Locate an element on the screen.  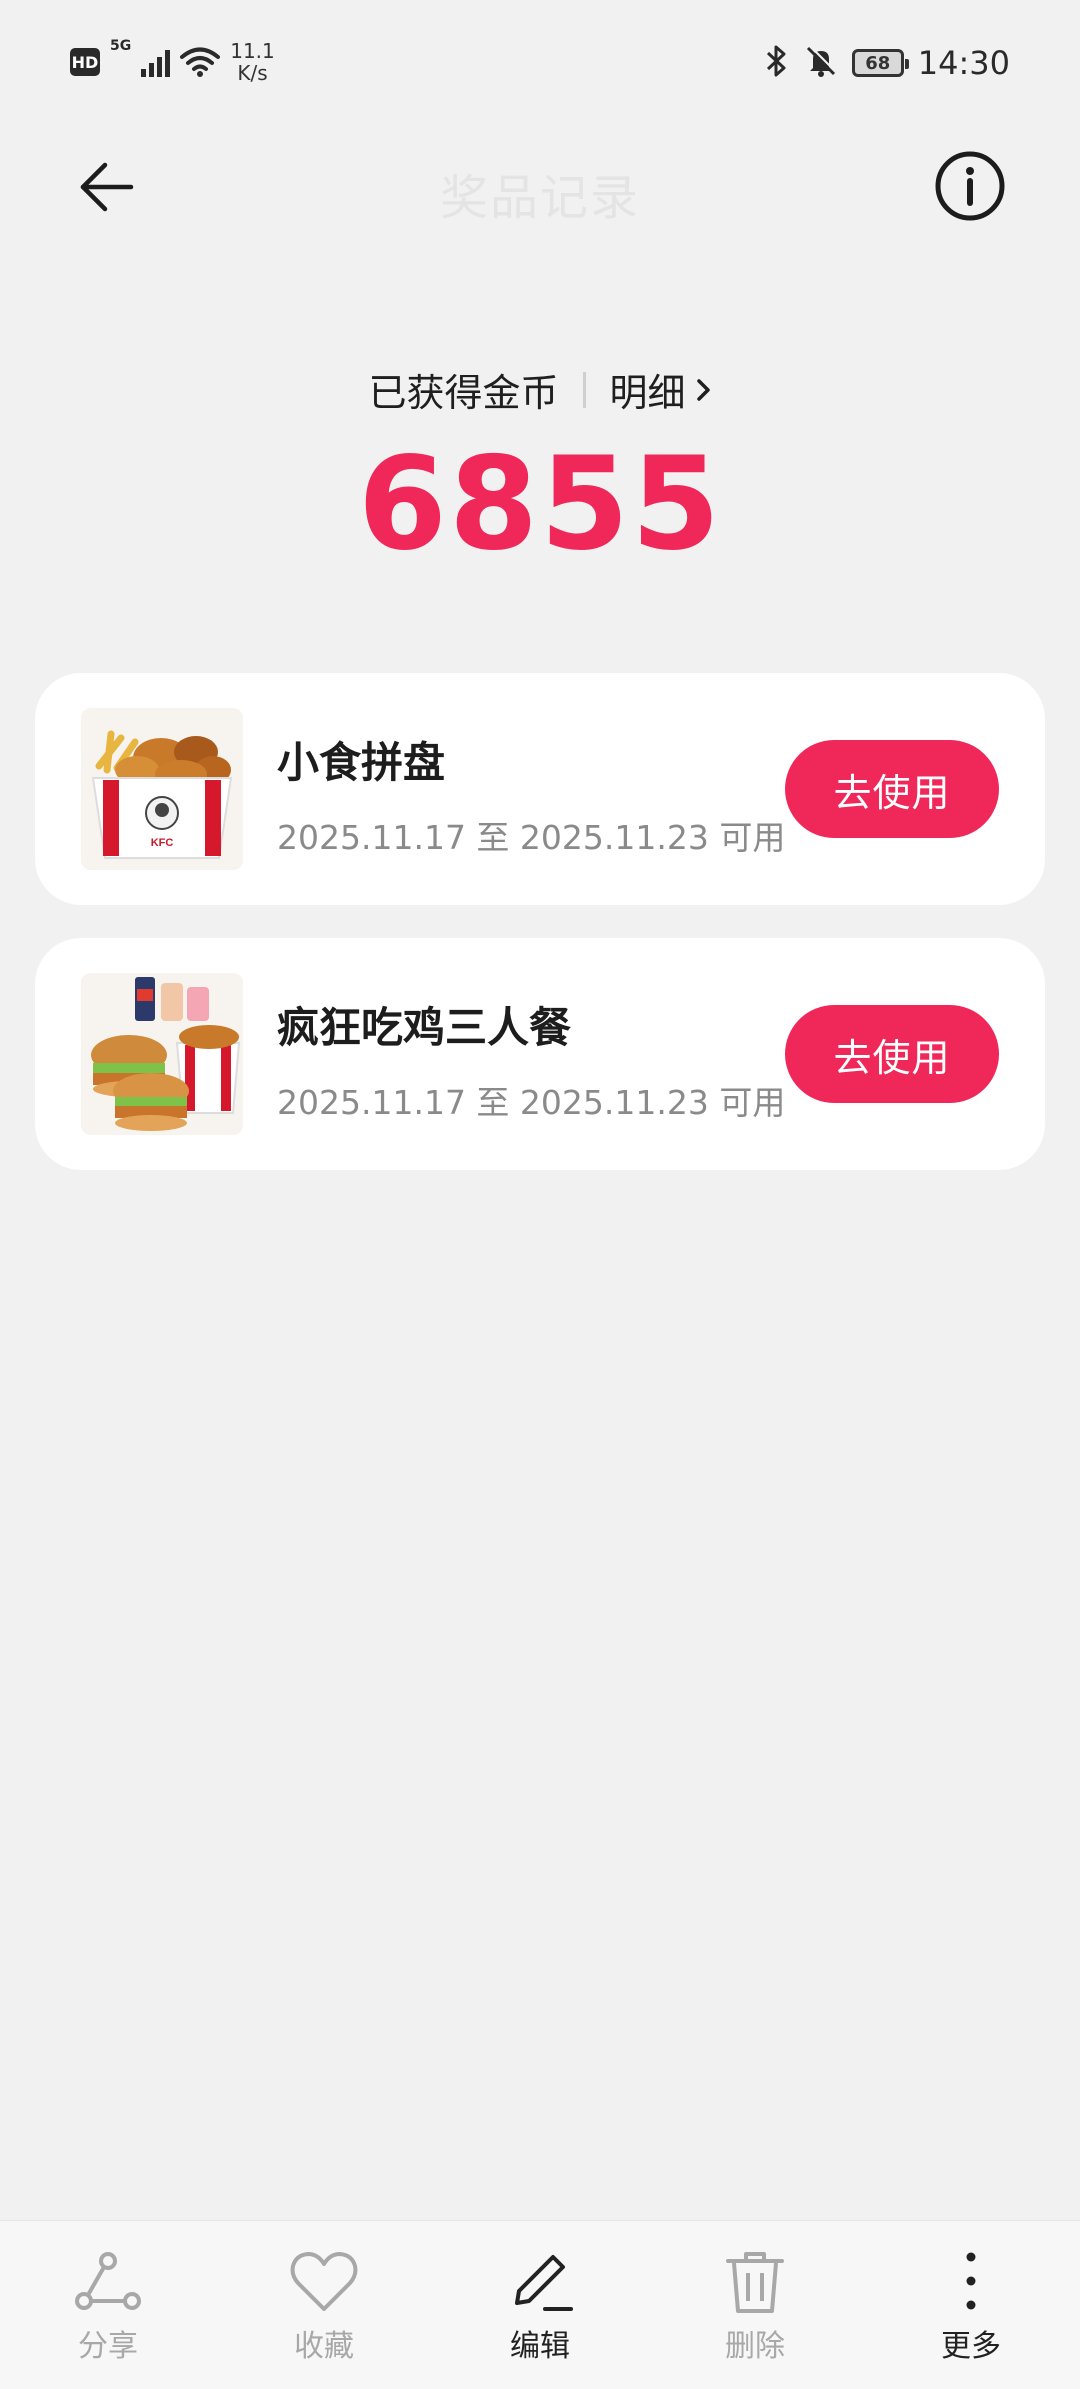
coins-label: 已获得金币 is located at coordinates (463, 393).